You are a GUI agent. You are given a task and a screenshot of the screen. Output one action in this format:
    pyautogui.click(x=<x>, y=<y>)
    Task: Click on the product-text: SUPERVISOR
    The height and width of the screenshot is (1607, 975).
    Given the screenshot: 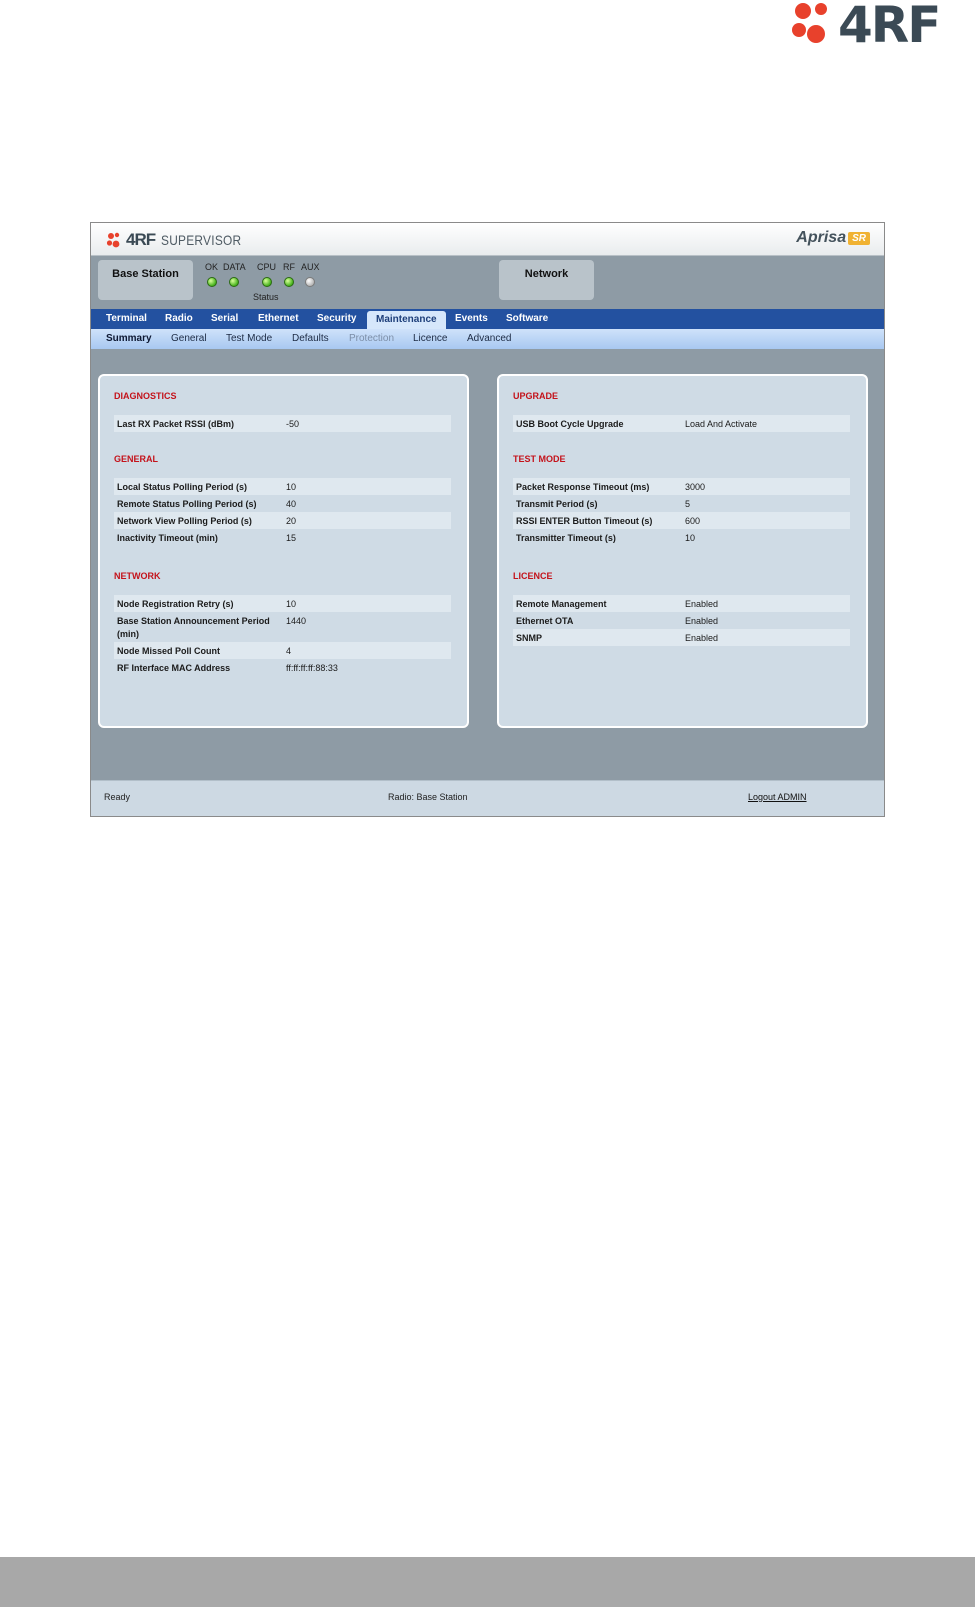 What is the action you would take?
    pyautogui.click(x=201, y=240)
    